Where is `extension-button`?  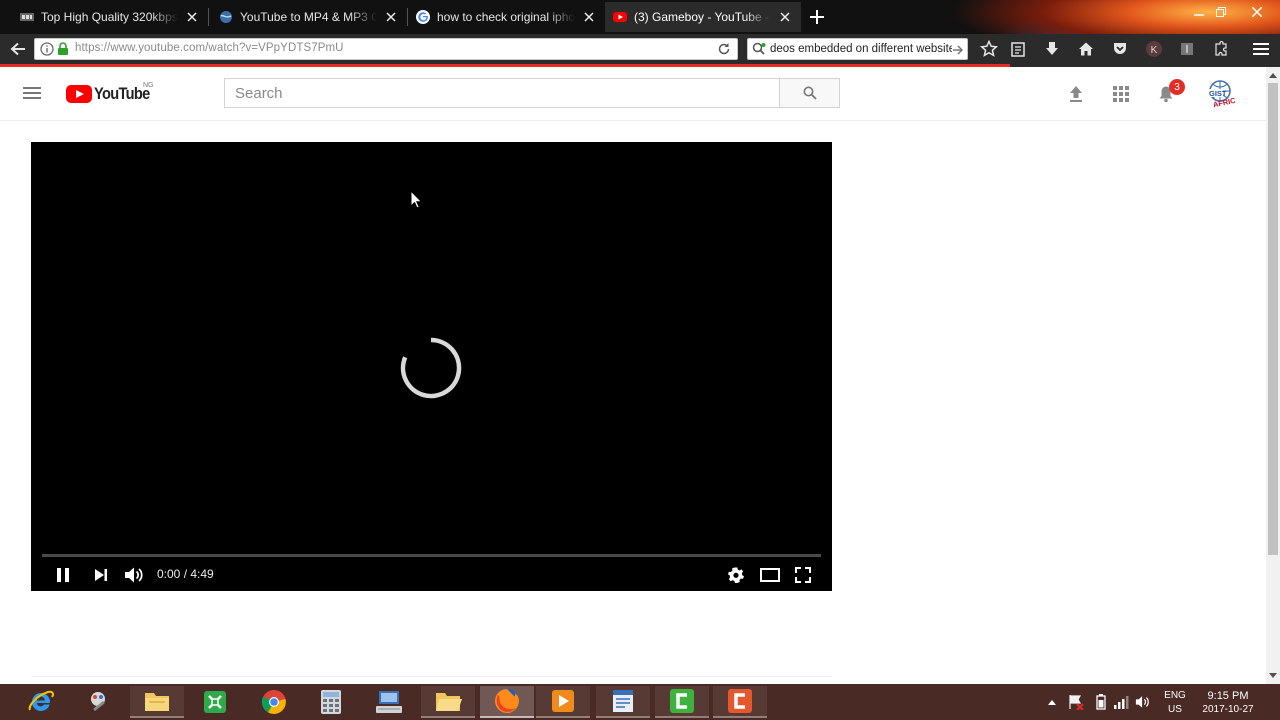 extension-button is located at coordinates (1187, 49).